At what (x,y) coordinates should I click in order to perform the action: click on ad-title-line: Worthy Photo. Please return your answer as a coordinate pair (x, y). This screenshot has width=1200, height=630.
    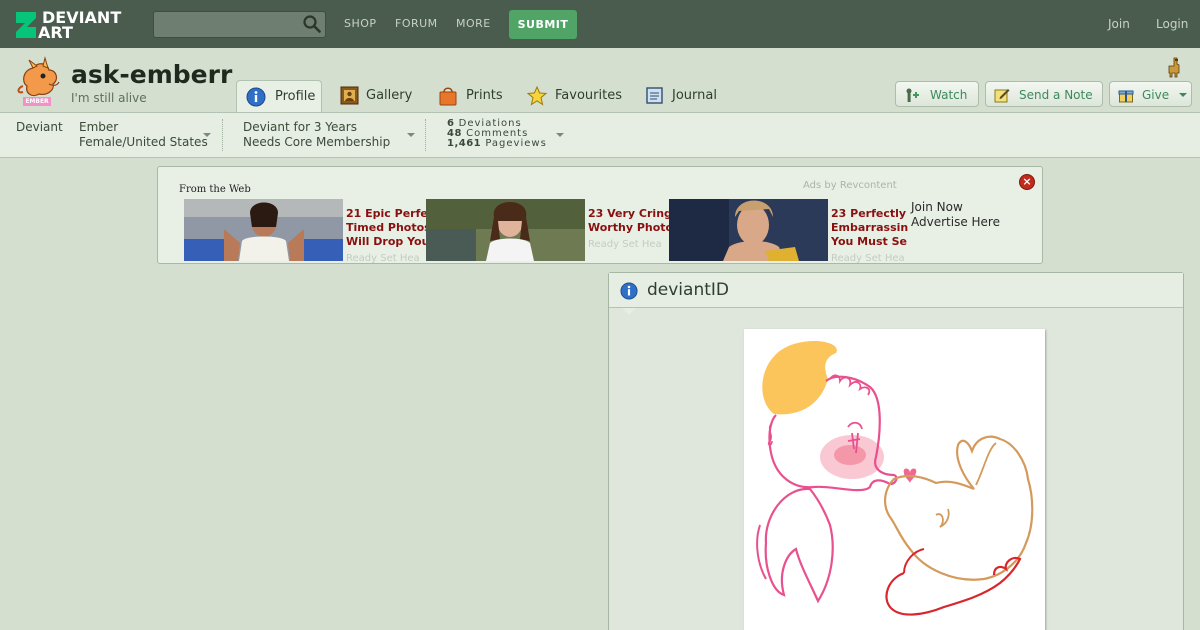
    Looking at the image, I should click on (629, 227).